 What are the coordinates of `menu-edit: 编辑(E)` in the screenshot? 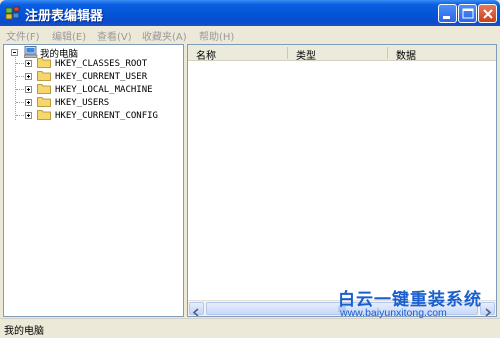 It's located at (69, 35).